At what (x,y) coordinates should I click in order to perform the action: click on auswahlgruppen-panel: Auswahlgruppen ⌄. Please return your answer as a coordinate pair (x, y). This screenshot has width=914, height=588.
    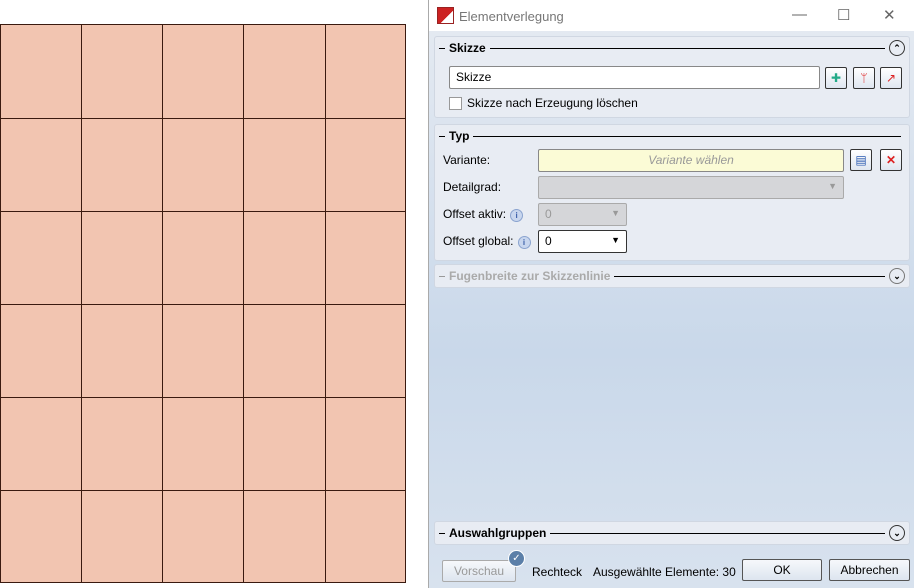
    Looking at the image, I should click on (672, 533).